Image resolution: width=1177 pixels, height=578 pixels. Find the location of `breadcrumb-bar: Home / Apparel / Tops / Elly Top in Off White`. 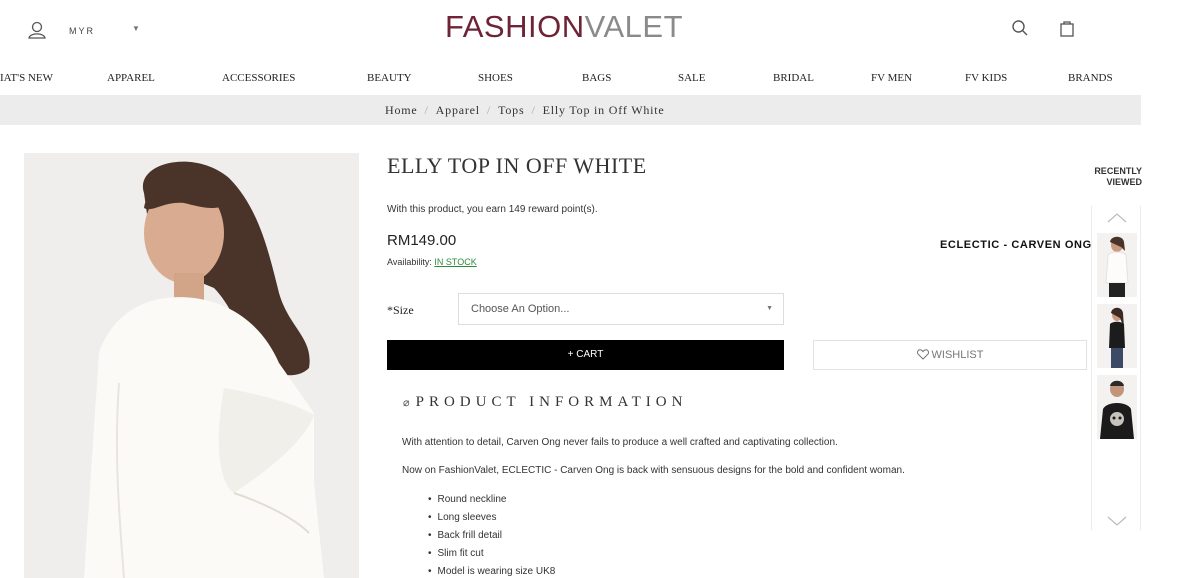

breadcrumb-bar: Home / Apparel / Tops / Elly Top in Off White is located at coordinates (570, 110).